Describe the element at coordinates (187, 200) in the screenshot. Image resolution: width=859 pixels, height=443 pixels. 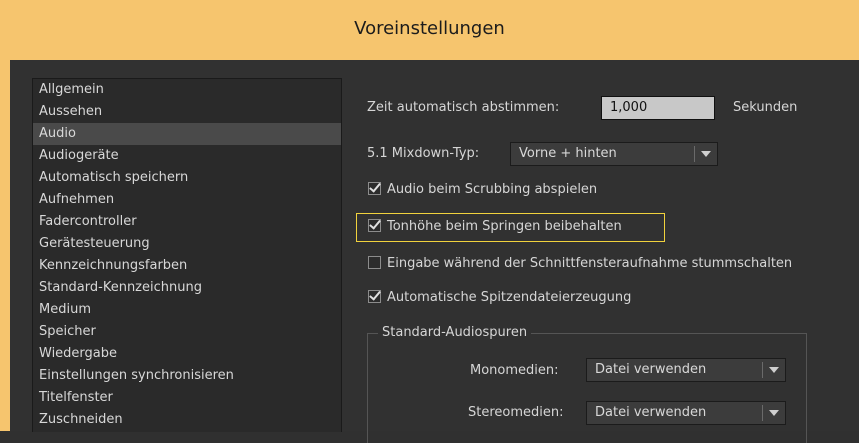
I see `sidebar-item-aufnehmen: Aufnehmen` at that location.